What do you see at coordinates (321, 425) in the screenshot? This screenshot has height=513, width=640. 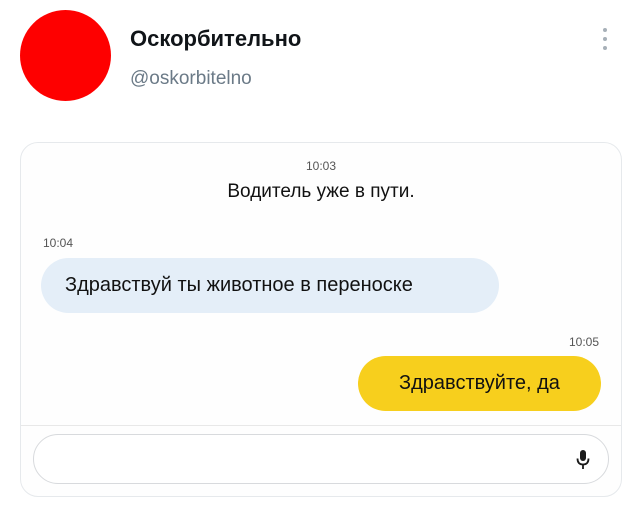 I see `composer-divider` at bounding box center [321, 425].